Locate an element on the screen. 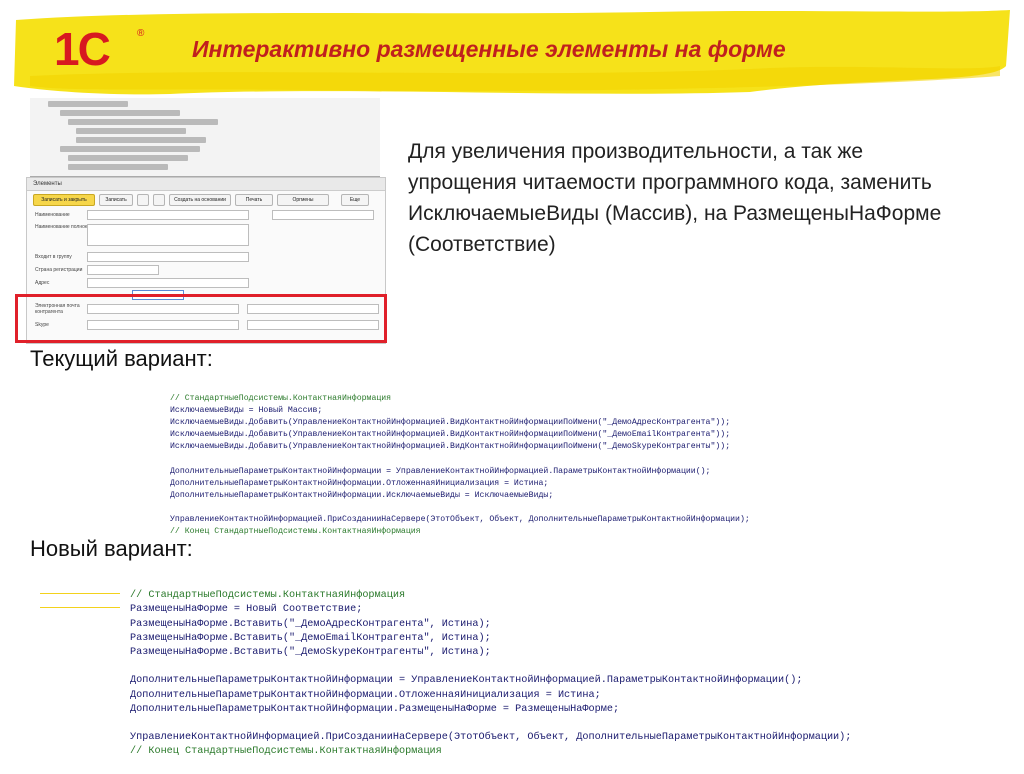 This screenshot has width=1024, height=774. tree-panel is located at coordinates (205, 137).